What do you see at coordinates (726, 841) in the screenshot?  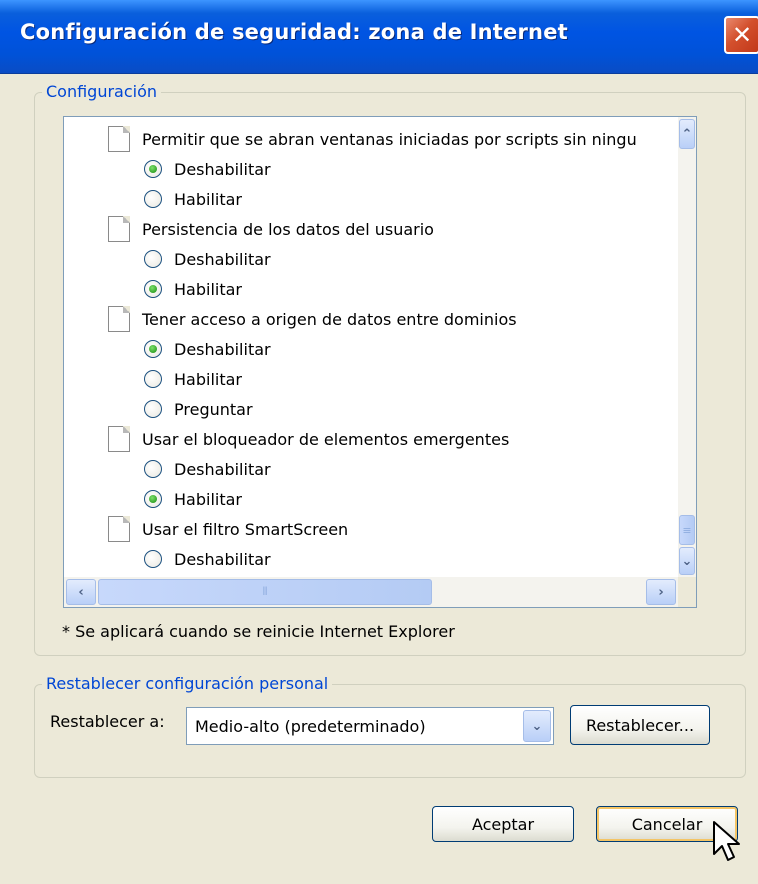 I see `mouse-cursor-icon` at bounding box center [726, 841].